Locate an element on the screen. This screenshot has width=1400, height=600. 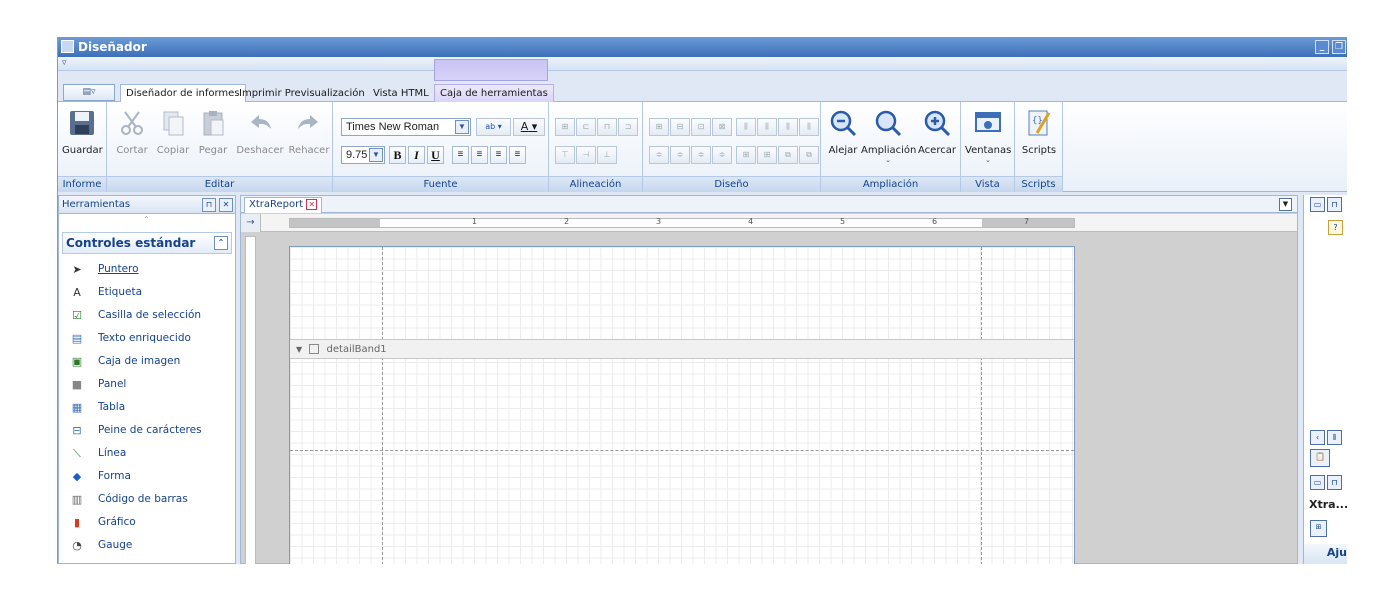
help-icon: ? is located at coordinates (1335, 227).